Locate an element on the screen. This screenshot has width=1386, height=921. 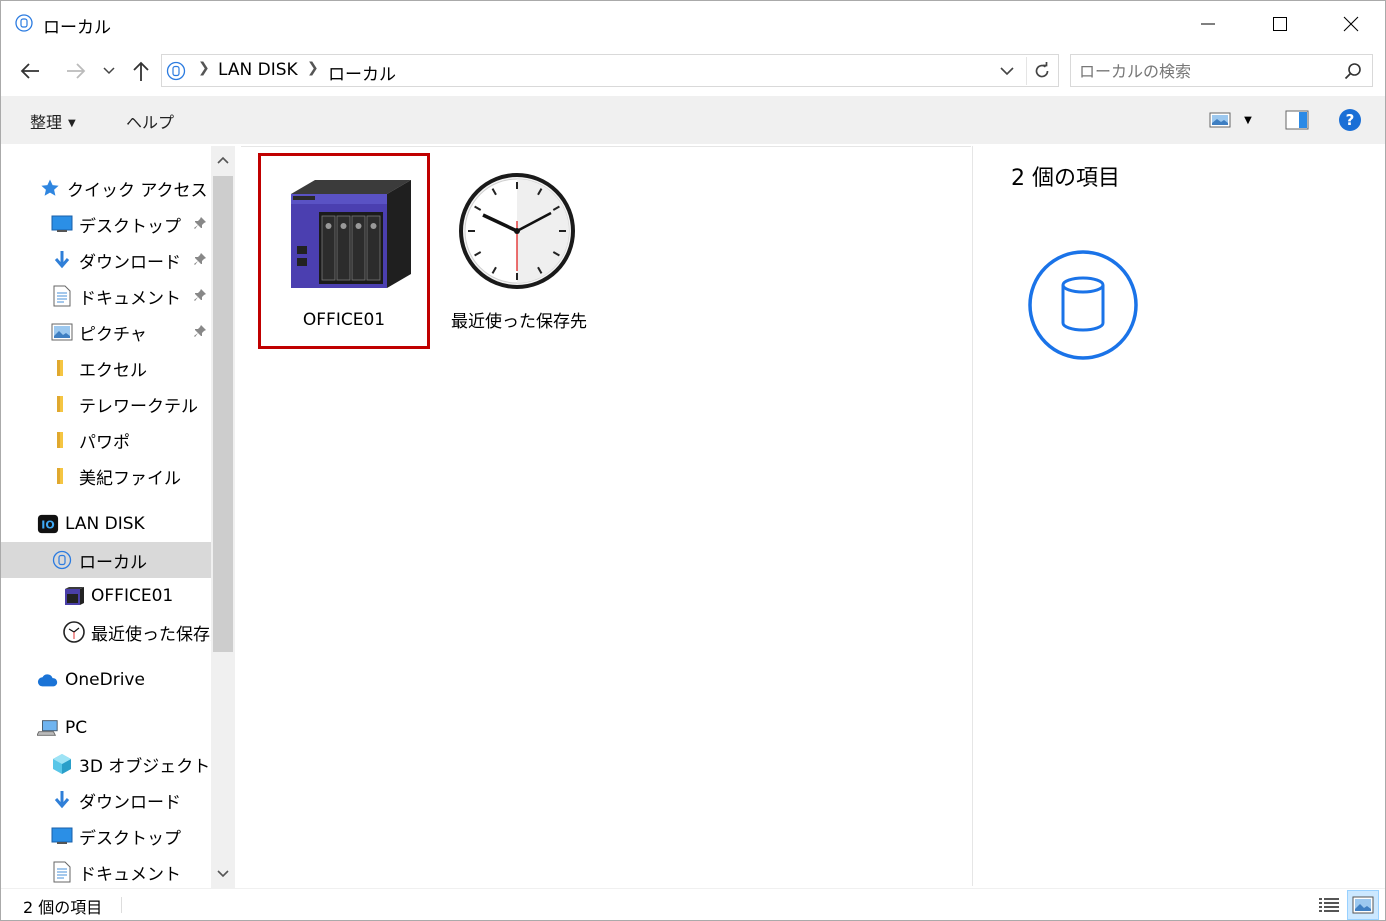
status-bar: 2 個の項目 is located at coordinates (693, 904).